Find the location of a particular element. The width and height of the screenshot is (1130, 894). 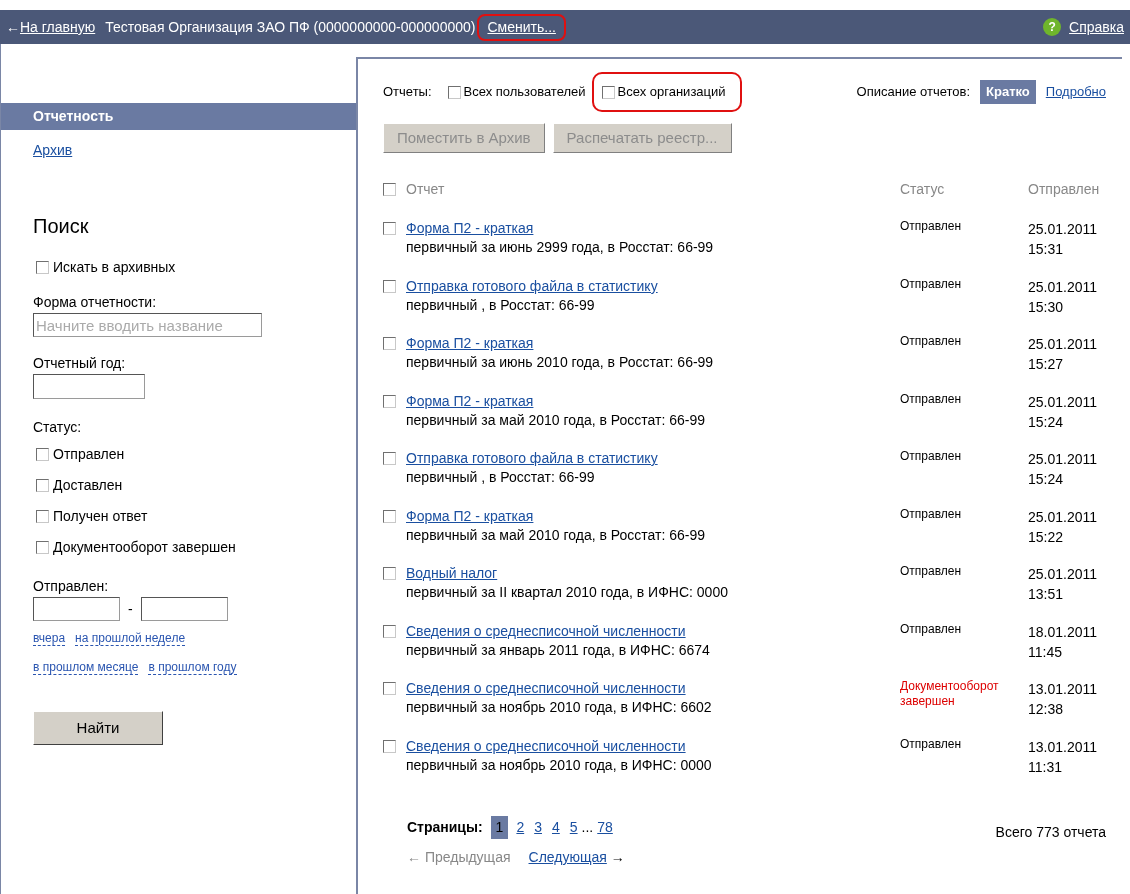

find-button: Найти is located at coordinates (98, 728).